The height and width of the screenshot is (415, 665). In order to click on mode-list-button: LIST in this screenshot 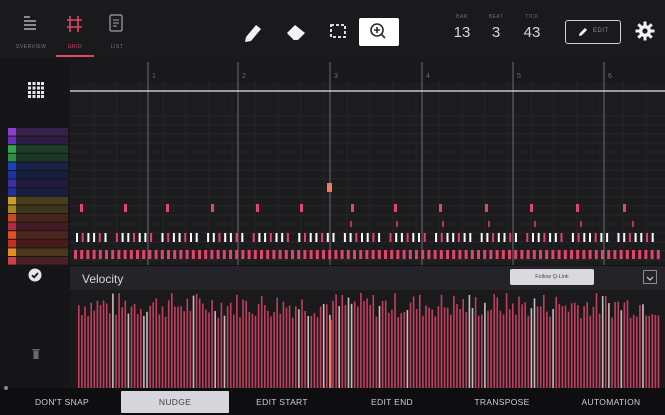, I will do `click(117, 29)`.